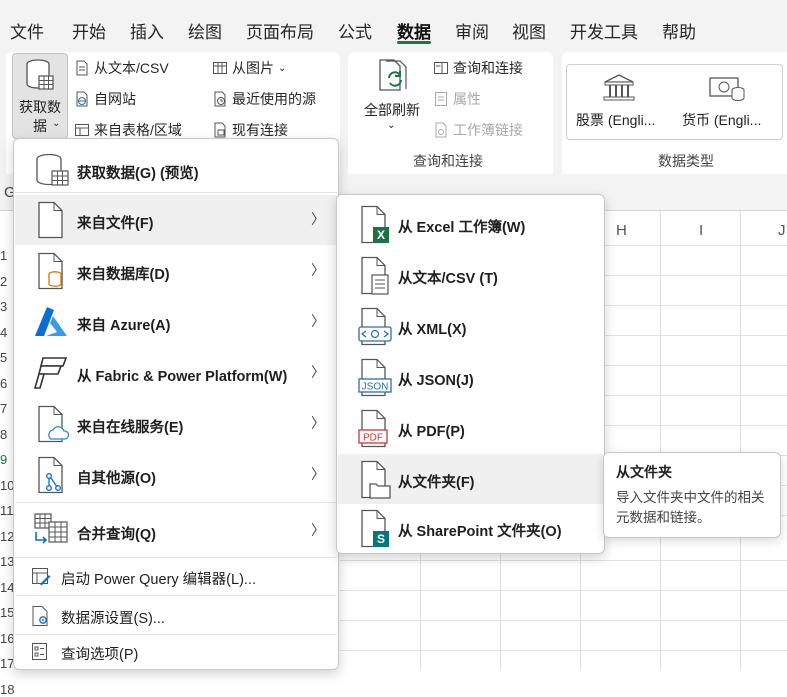  I want to click on menu-item-label: 合并查询(Q), so click(116, 535).